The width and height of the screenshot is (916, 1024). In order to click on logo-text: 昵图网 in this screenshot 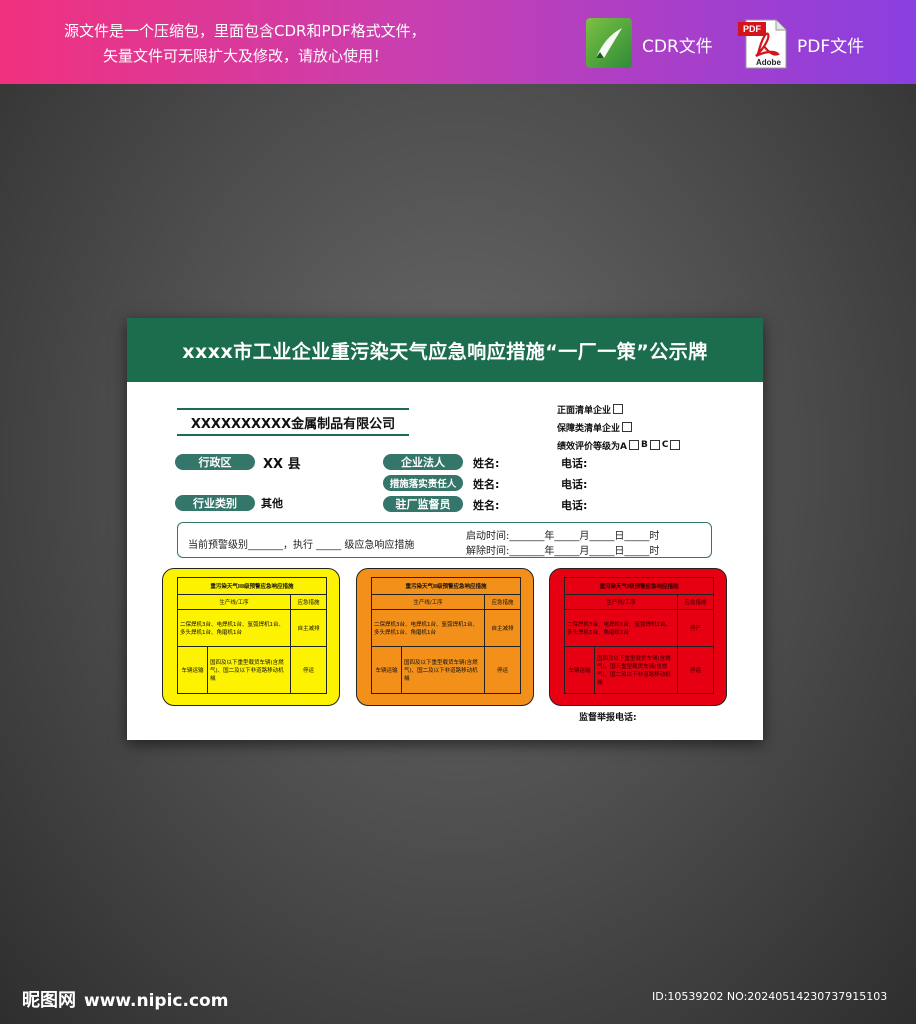, I will do `click(49, 1000)`.